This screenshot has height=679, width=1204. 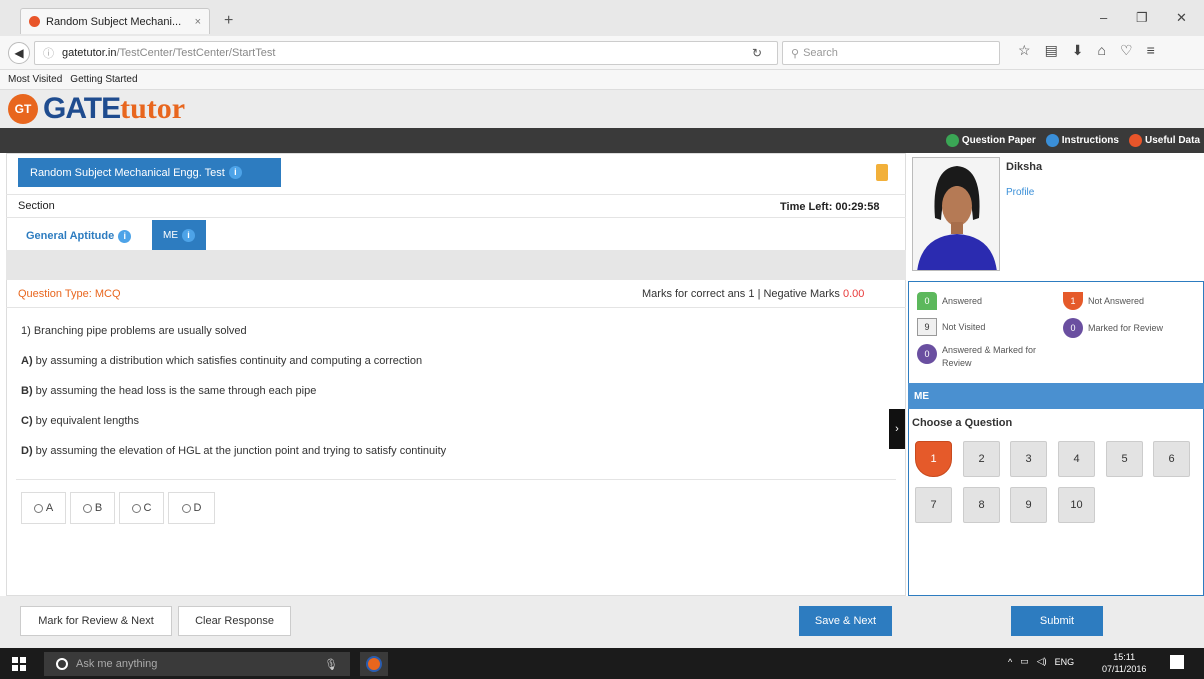 What do you see at coordinates (198, 22) in the screenshot?
I see `close-tab-icon: ×` at bounding box center [198, 22].